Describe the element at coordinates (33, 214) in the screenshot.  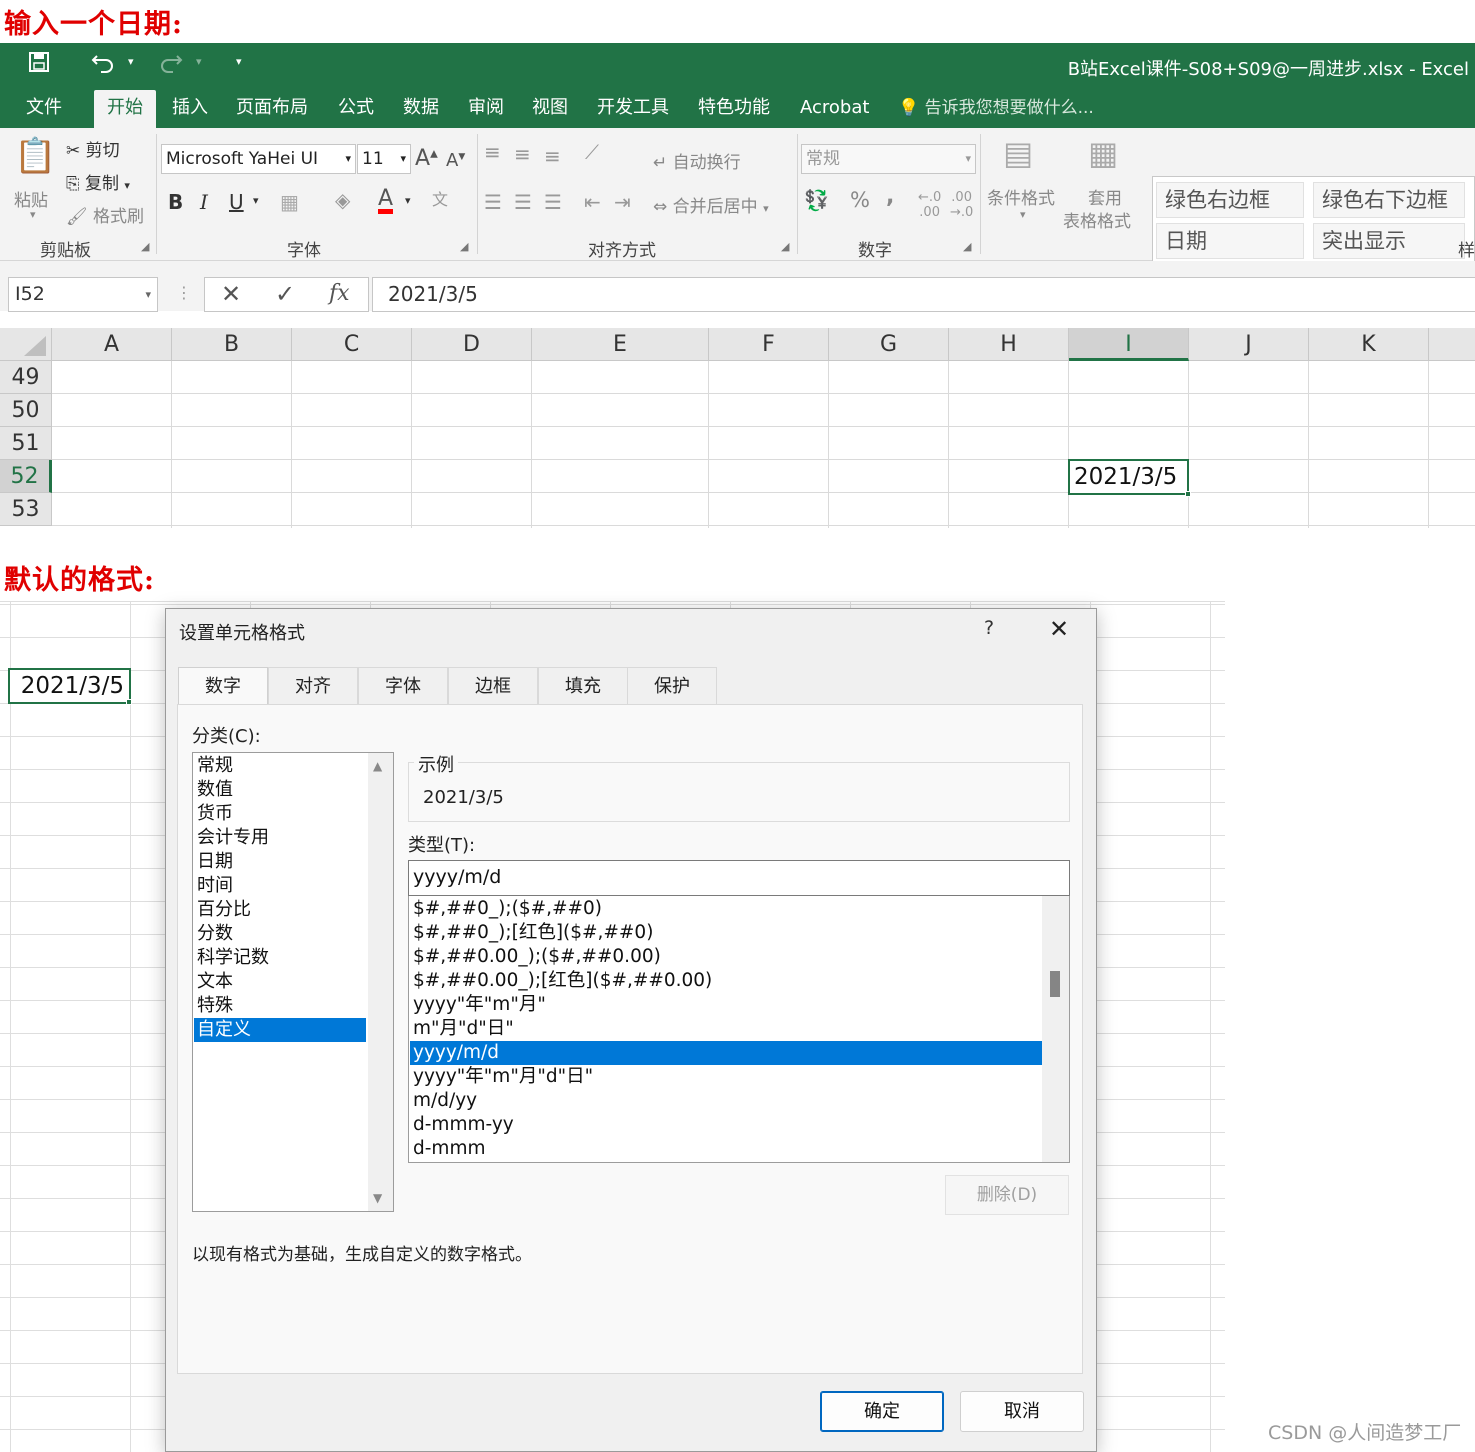
I see `paste-dropdown-icon: ▾` at that location.